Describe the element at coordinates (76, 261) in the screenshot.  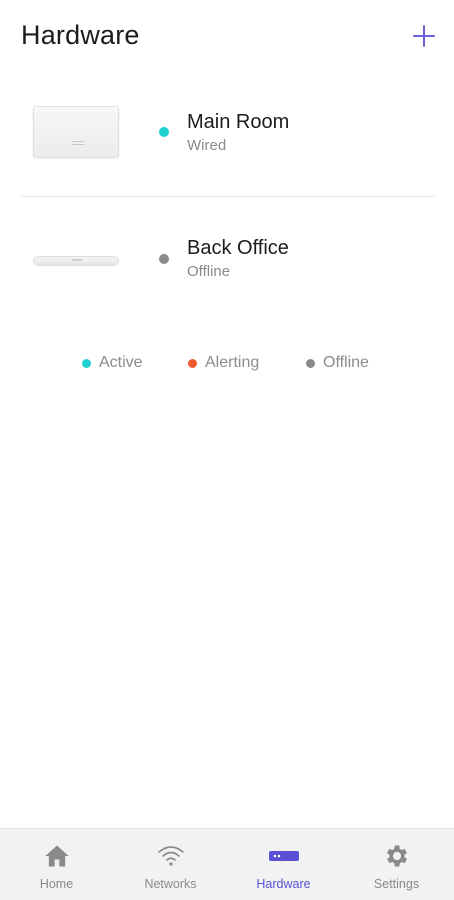
I see `flat-access-point-image` at that location.